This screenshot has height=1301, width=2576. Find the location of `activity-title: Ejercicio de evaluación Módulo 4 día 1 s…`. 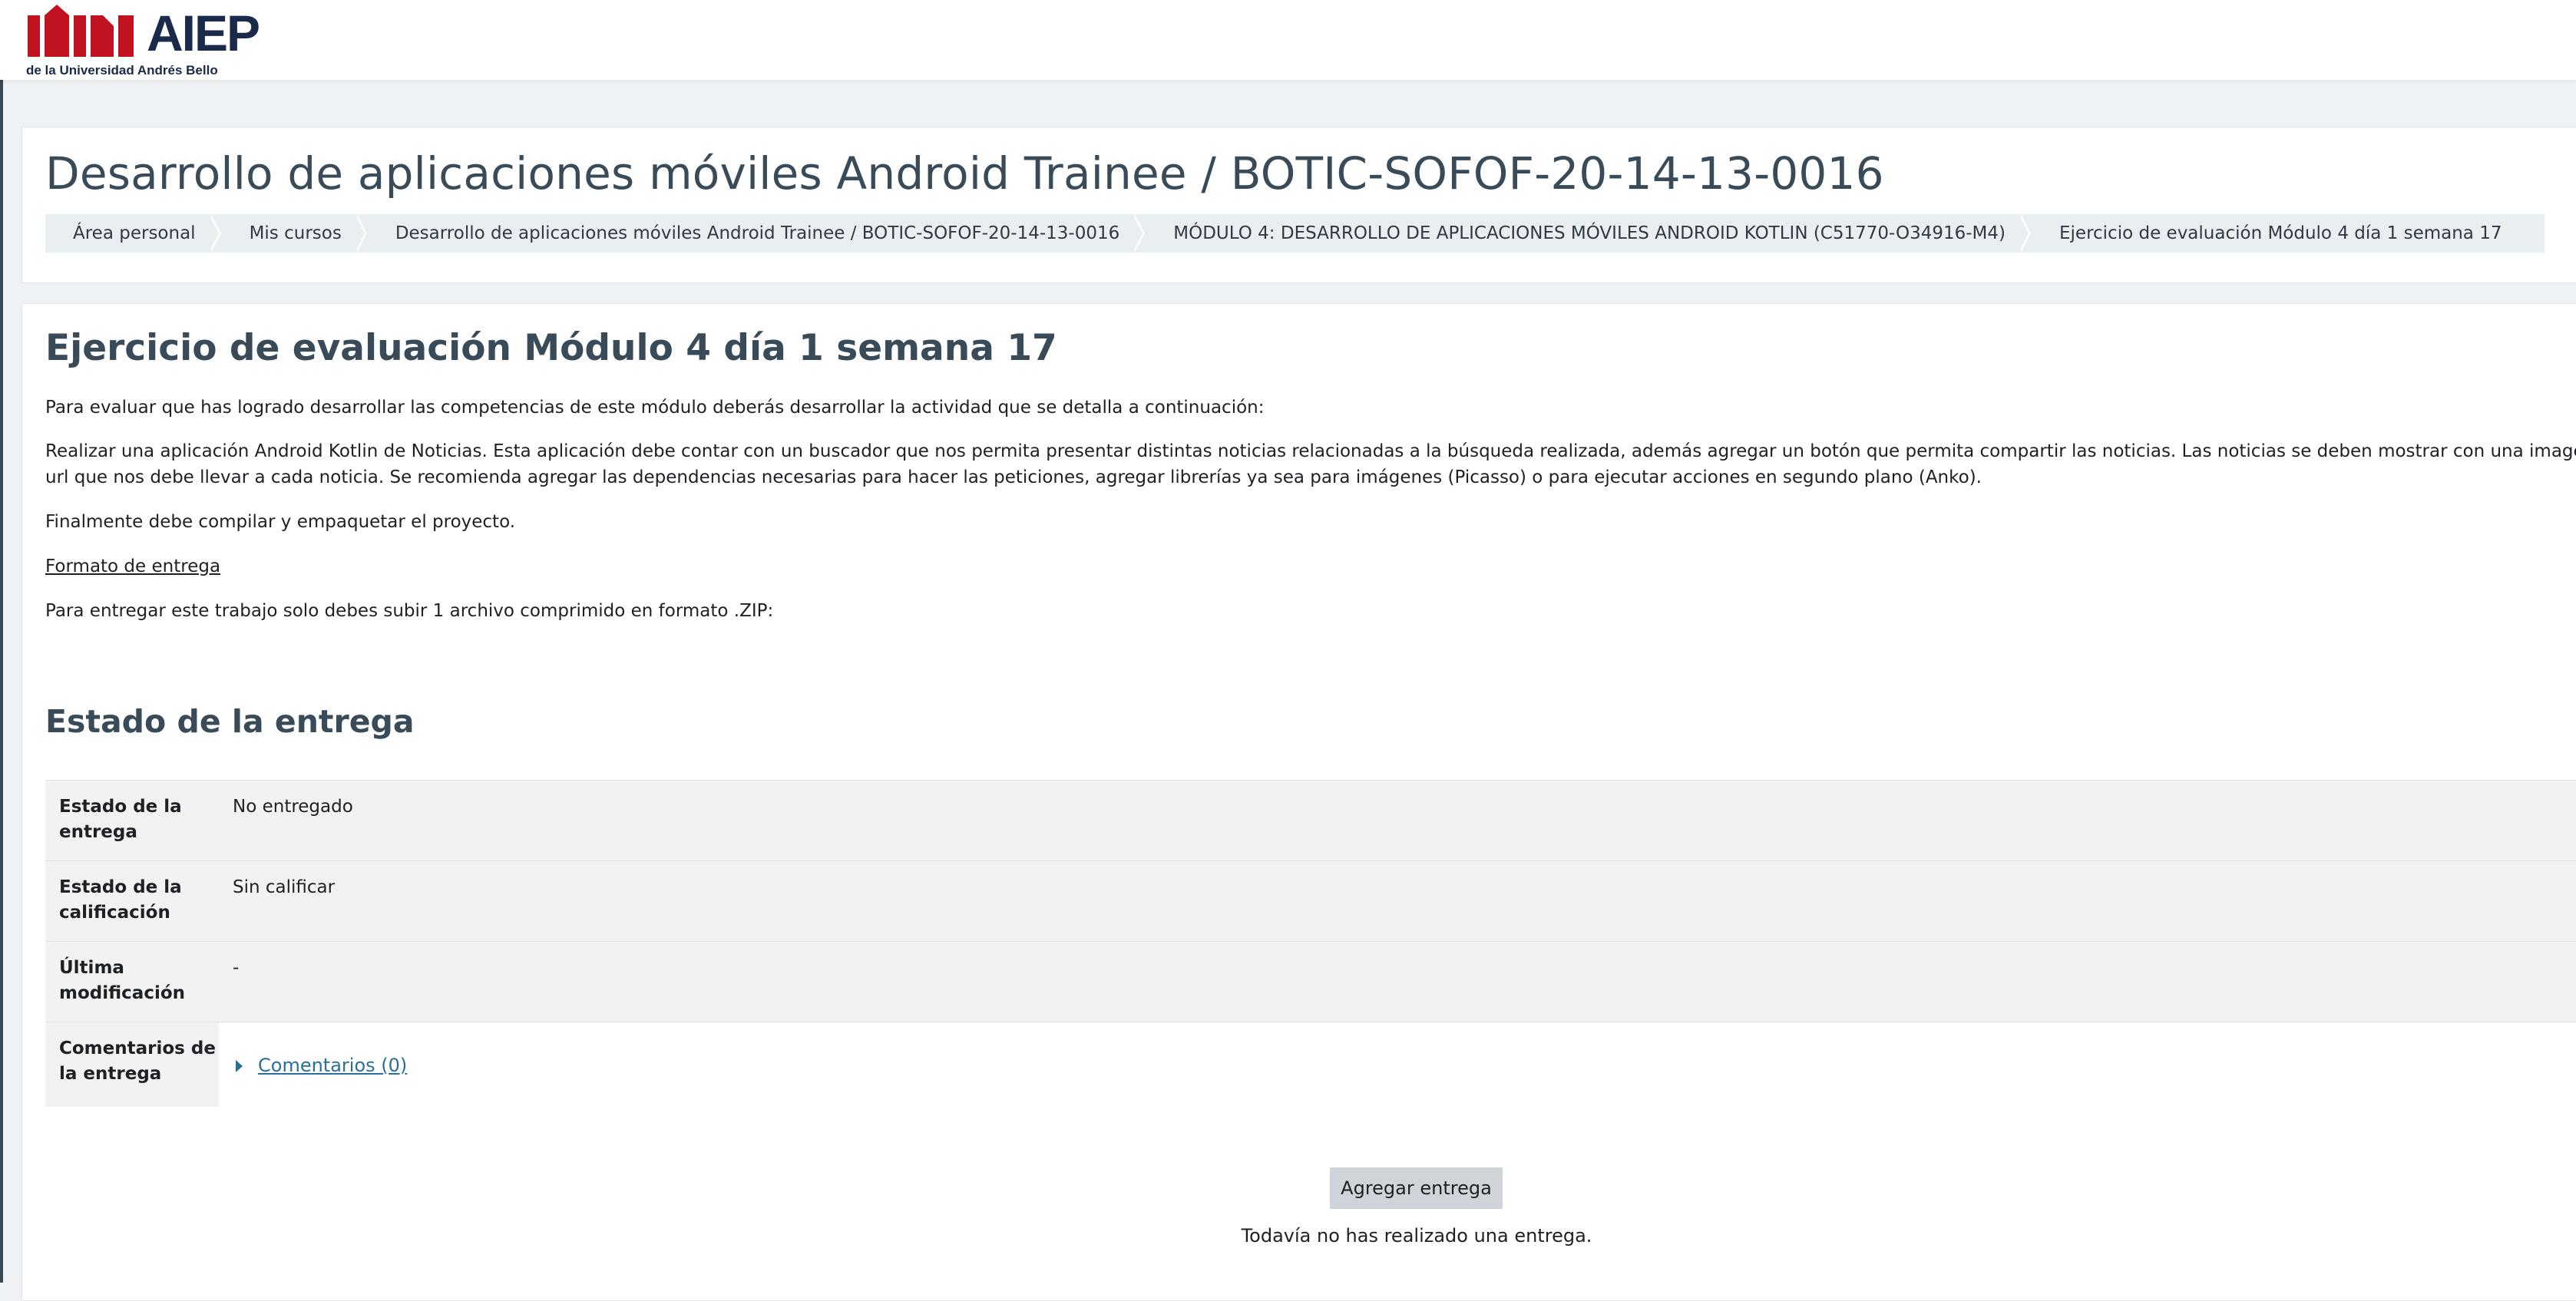

activity-title: Ejercicio de evaluación Módulo 4 día 1 s… is located at coordinates (551, 348).